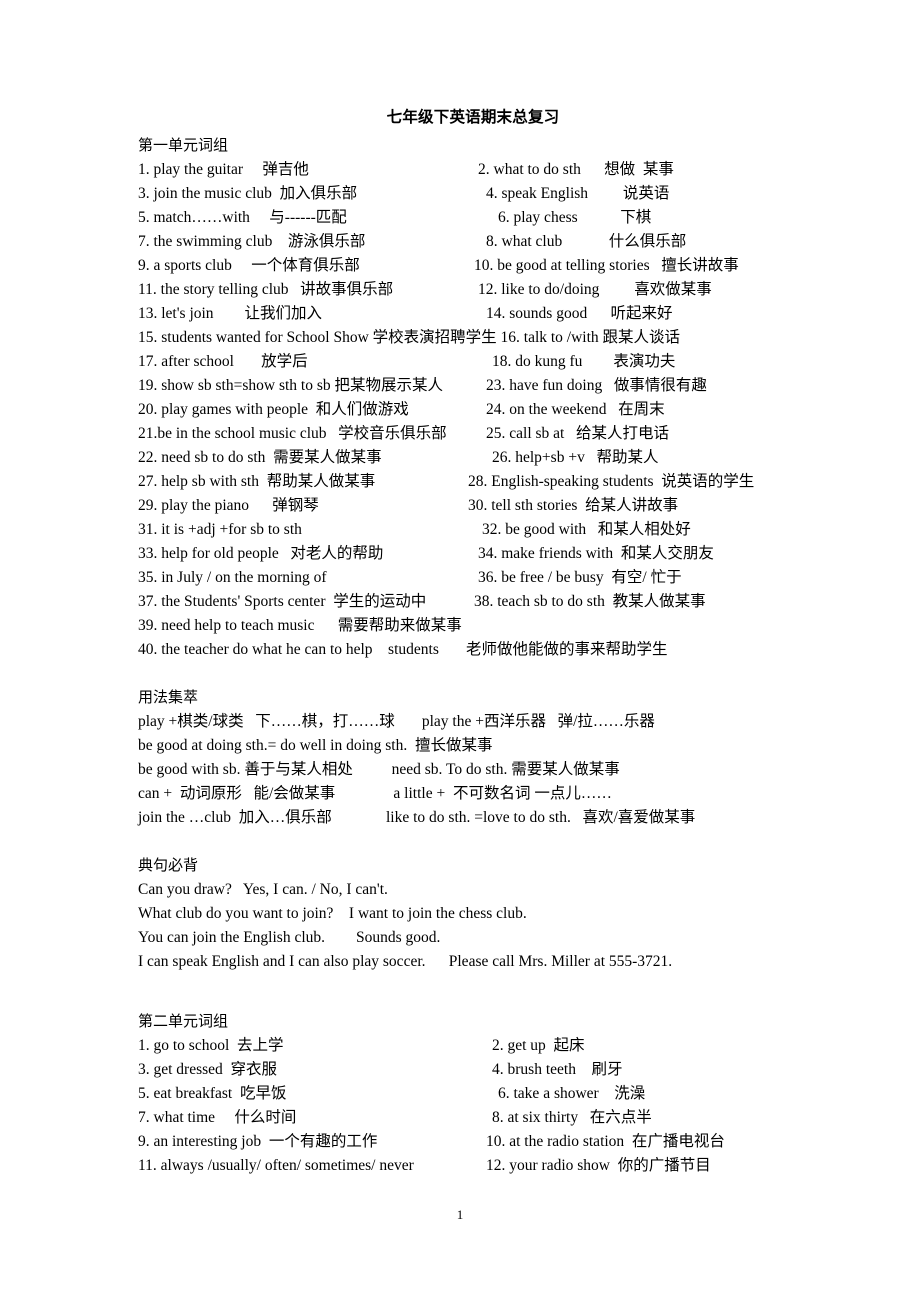 The image size is (920, 1302). I want to click on spacer-after-usage, so click(468, 842).